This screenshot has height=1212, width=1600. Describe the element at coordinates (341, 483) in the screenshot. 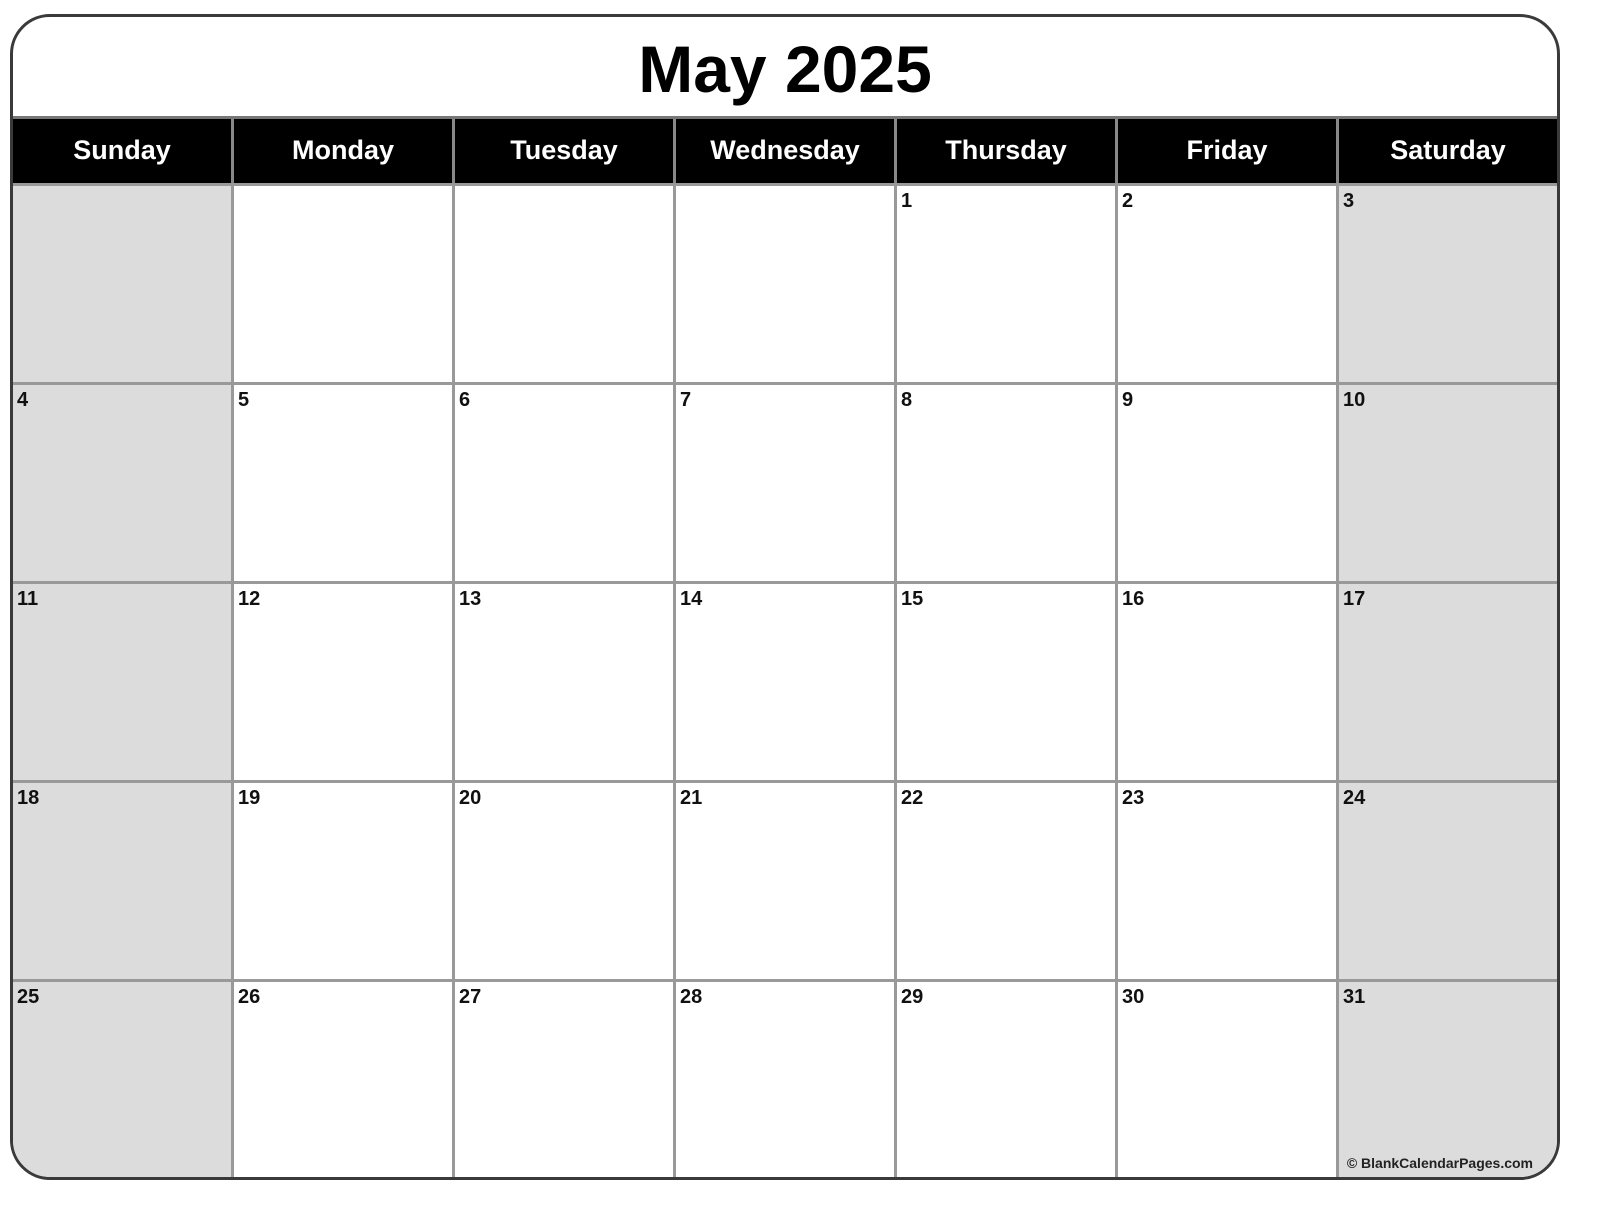

I see `day-cell: 5` at that location.